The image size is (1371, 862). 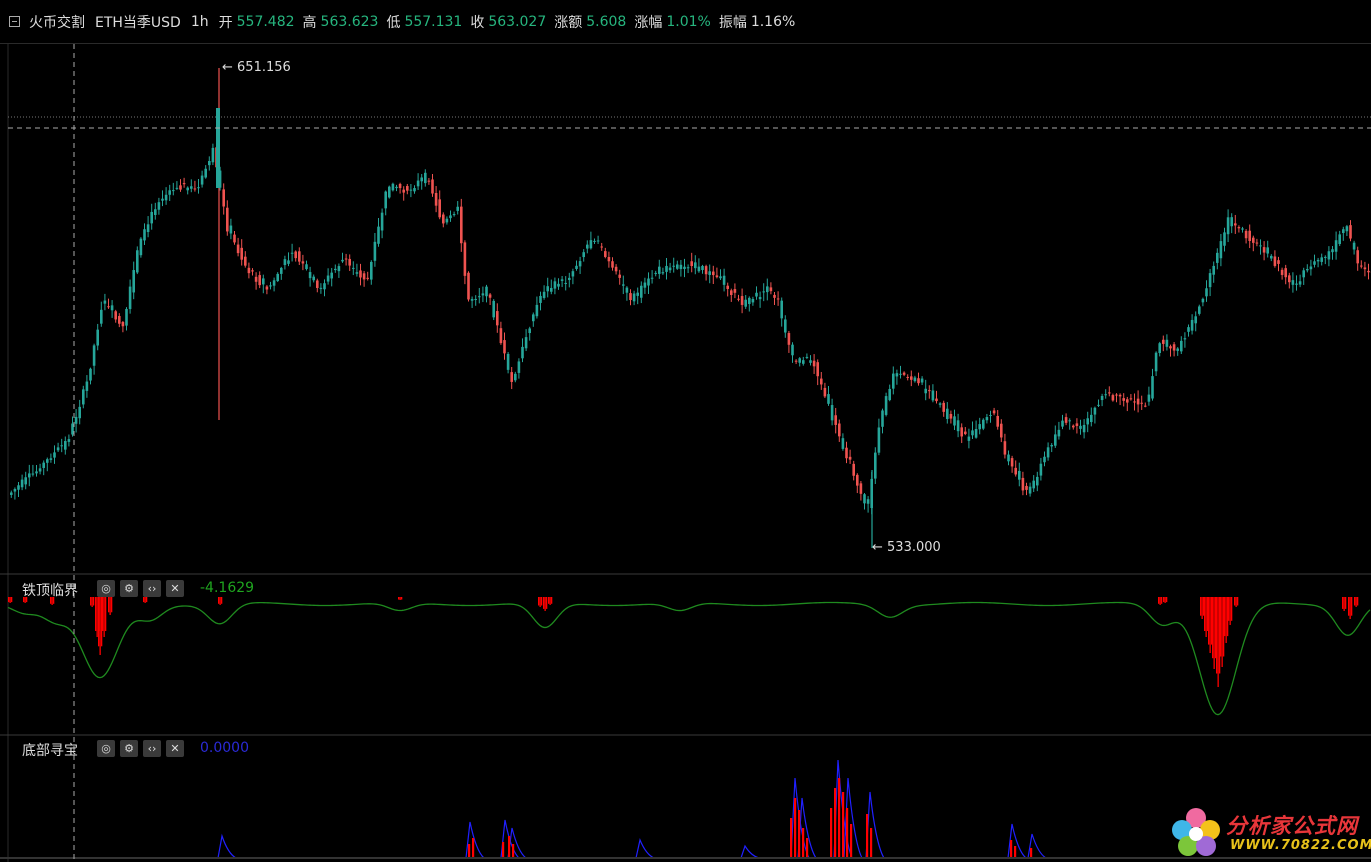 I want to click on indicator-title-top-critical: 铁顶临界, so click(x=50, y=591).